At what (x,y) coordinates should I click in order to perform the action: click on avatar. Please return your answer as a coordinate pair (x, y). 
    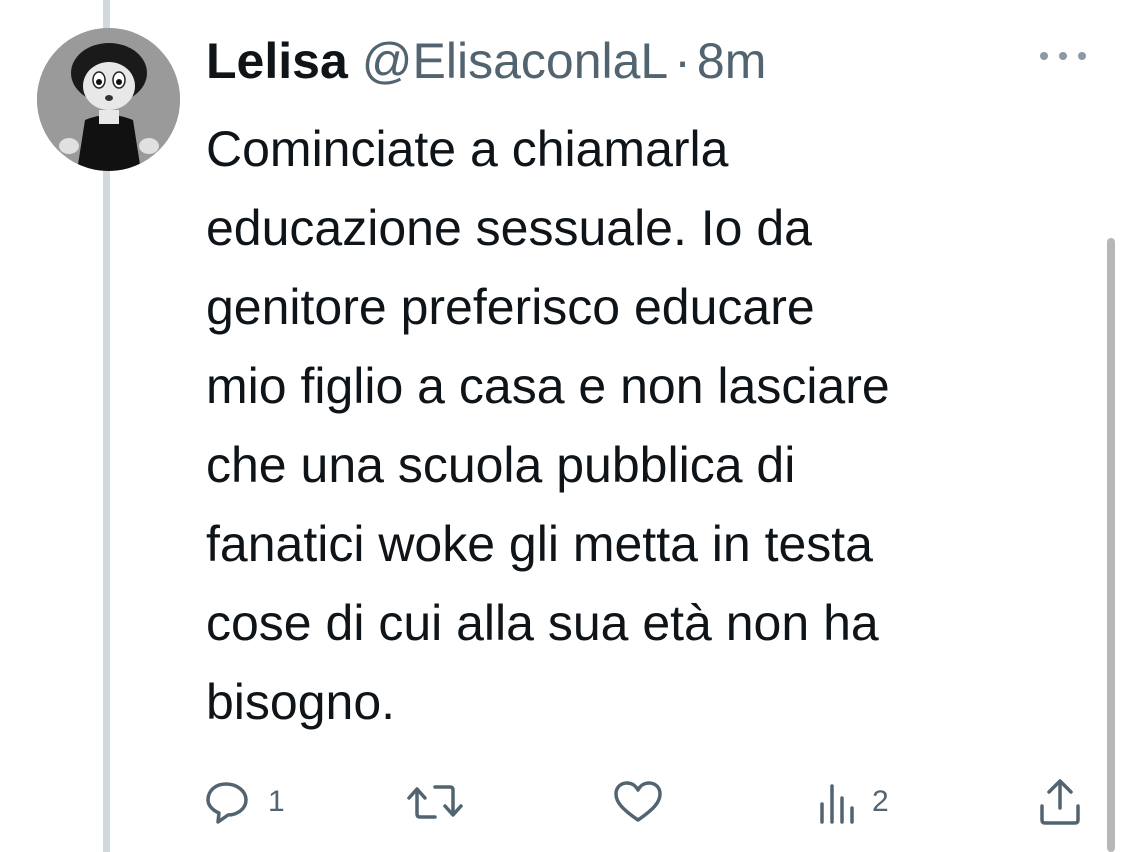
    Looking at the image, I should click on (108, 99).